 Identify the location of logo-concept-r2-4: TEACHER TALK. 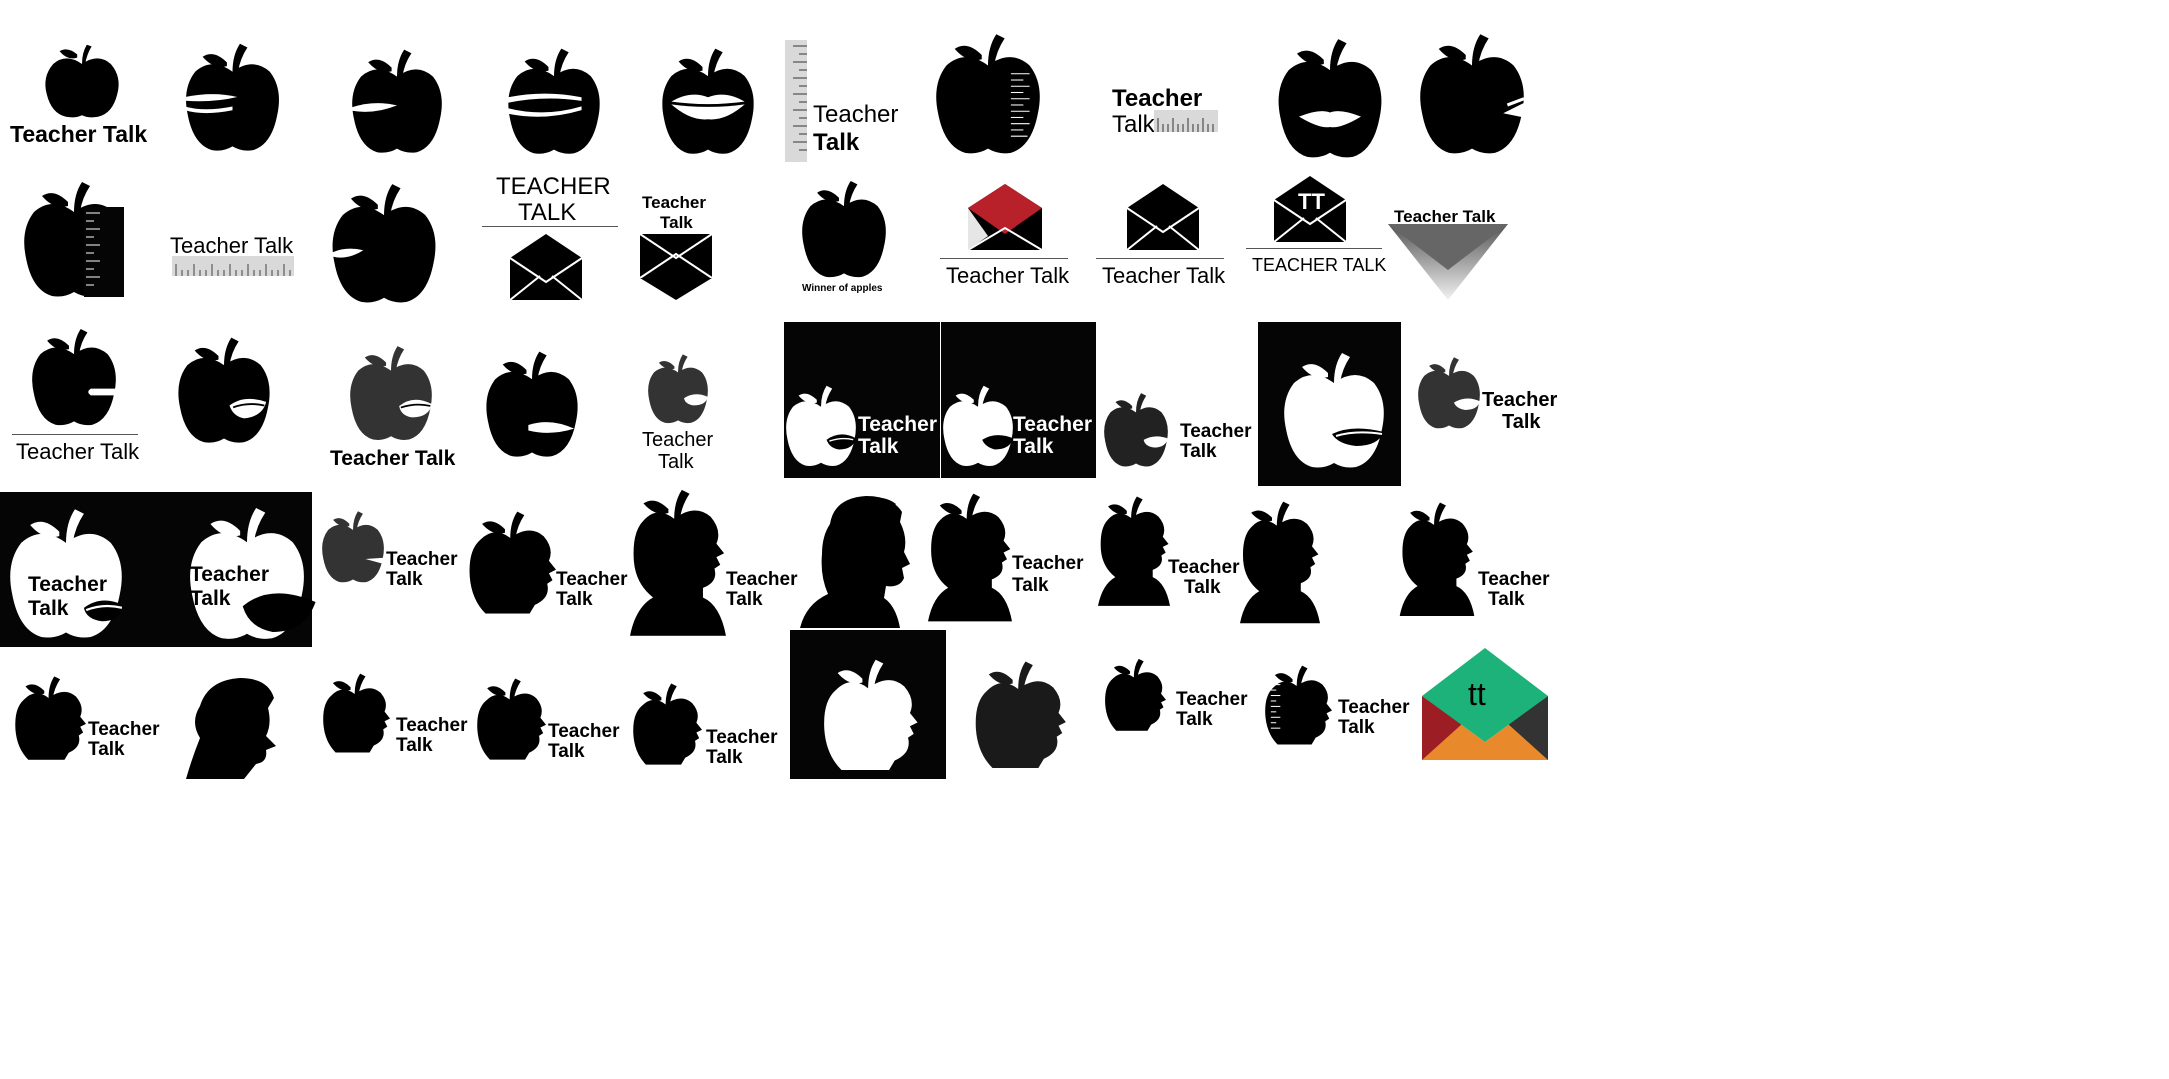
(552, 239).